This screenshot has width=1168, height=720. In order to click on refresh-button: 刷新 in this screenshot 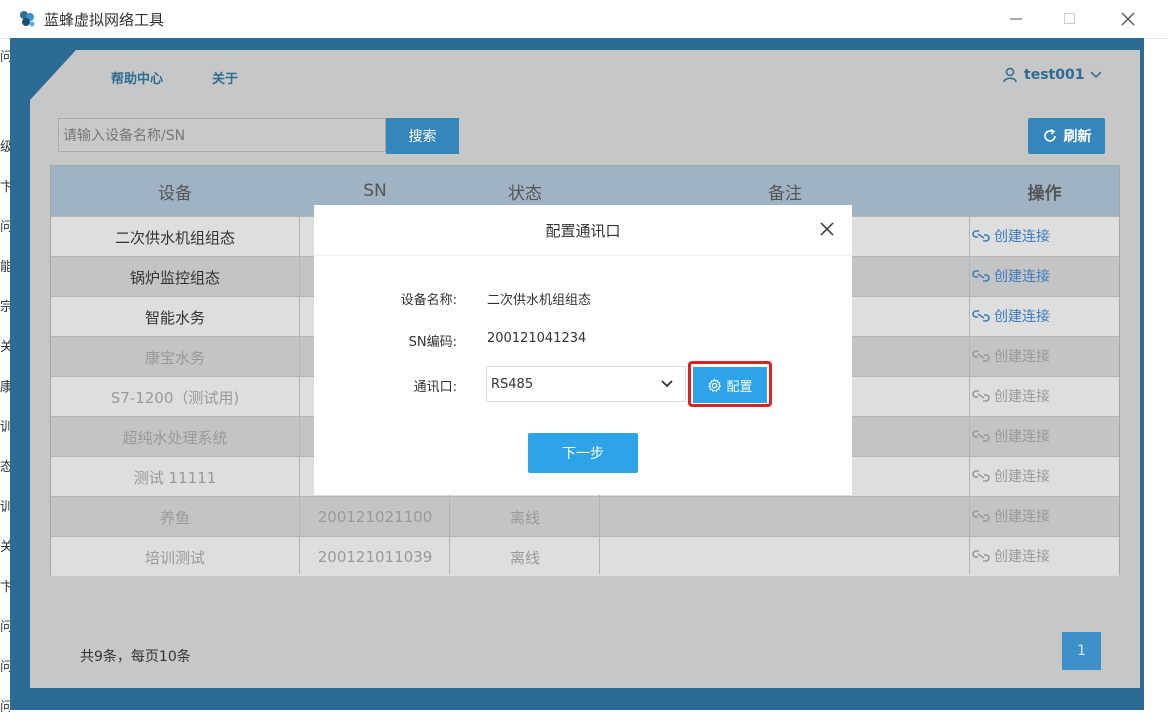, I will do `click(1066, 136)`.